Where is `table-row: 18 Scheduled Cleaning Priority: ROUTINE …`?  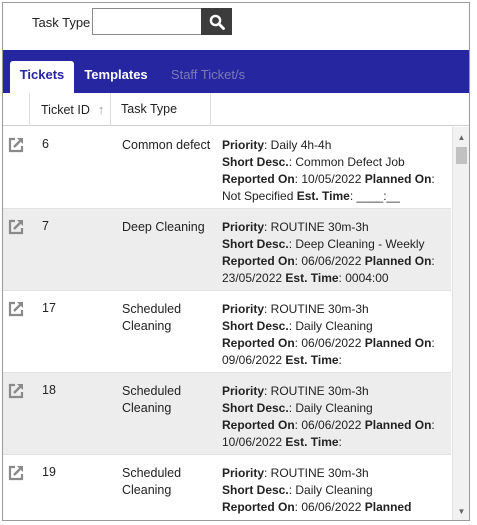 table-row: 18 Scheduled Cleaning Priority: ROUTINE … is located at coordinates (227, 414).